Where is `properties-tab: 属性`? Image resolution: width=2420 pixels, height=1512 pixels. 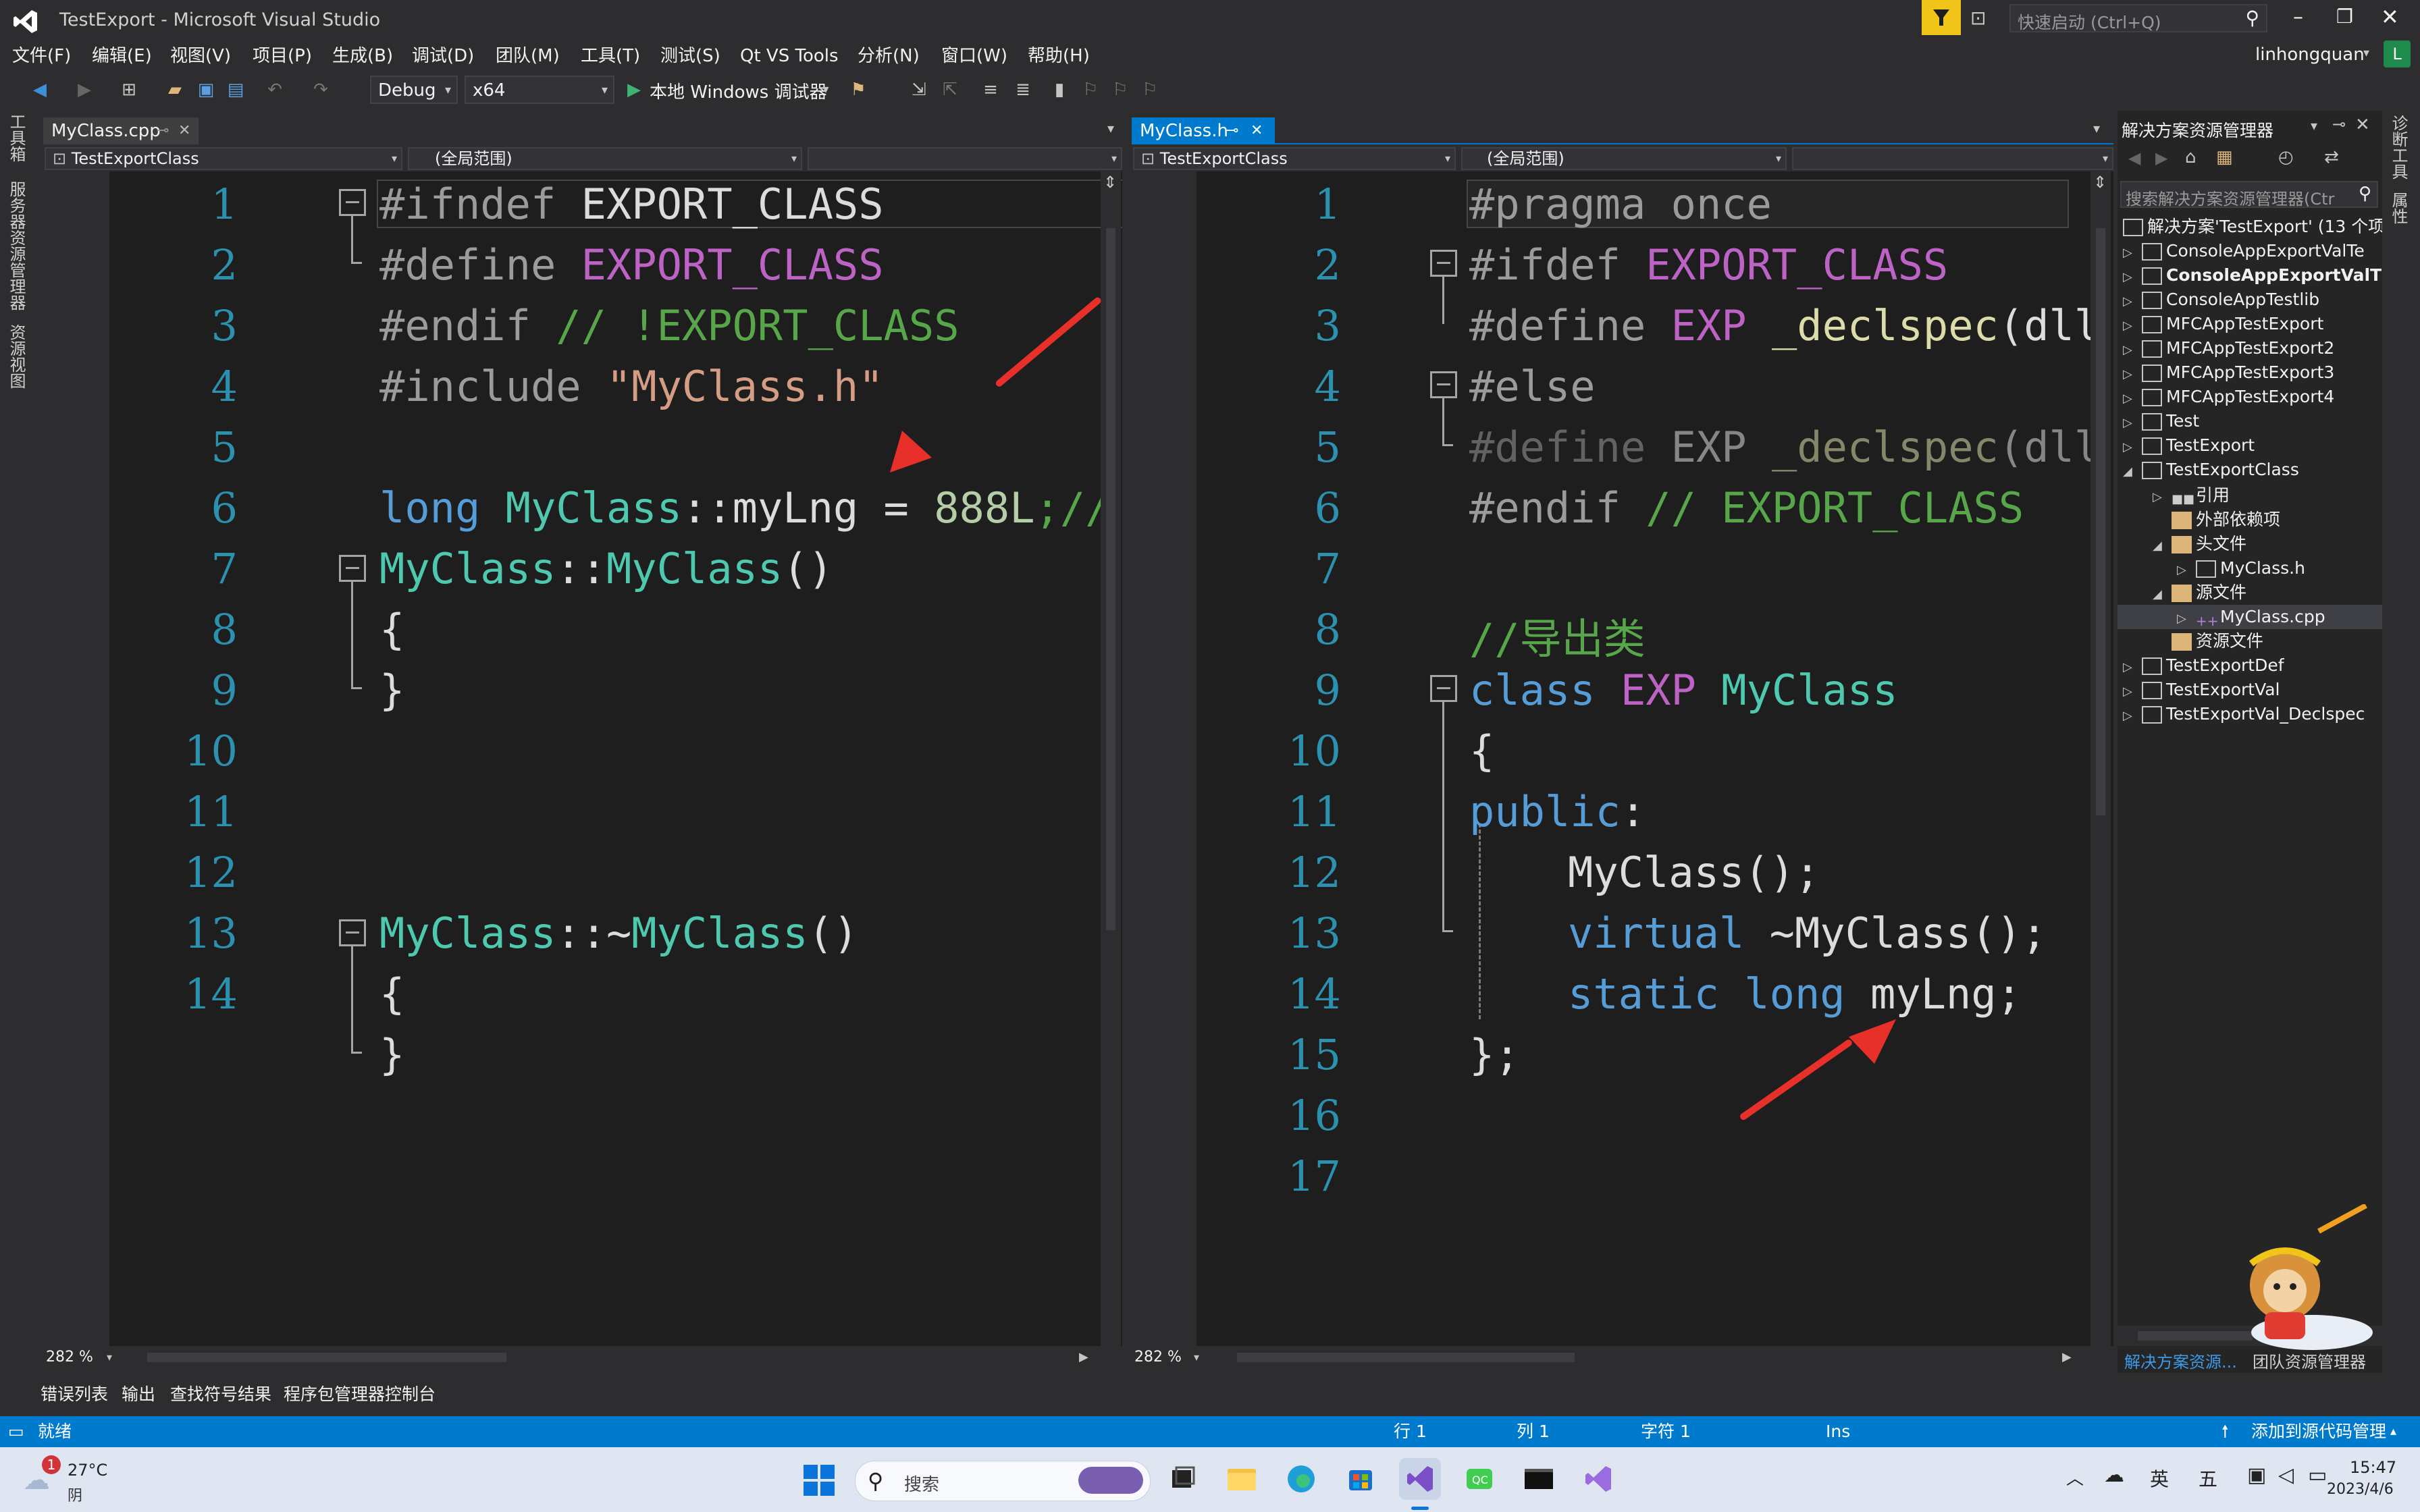
properties-tab: 属性 is located at coordinates (2400, 208).